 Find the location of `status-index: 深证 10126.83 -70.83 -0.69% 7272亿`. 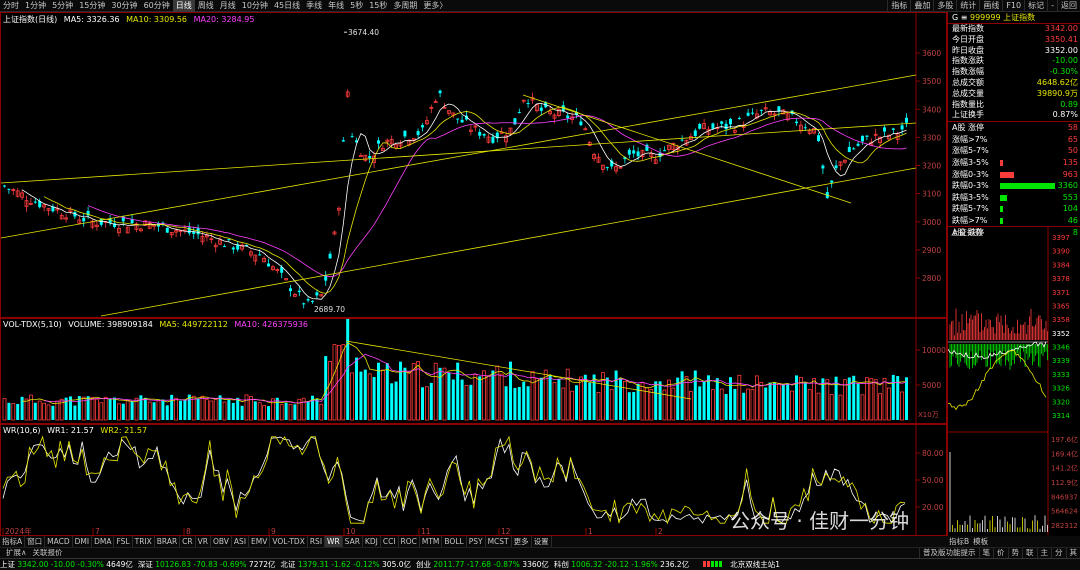

status-index: 深证 10126.83 -70.83 -0.69% 7272亿 is located at coordinates (207, 564).